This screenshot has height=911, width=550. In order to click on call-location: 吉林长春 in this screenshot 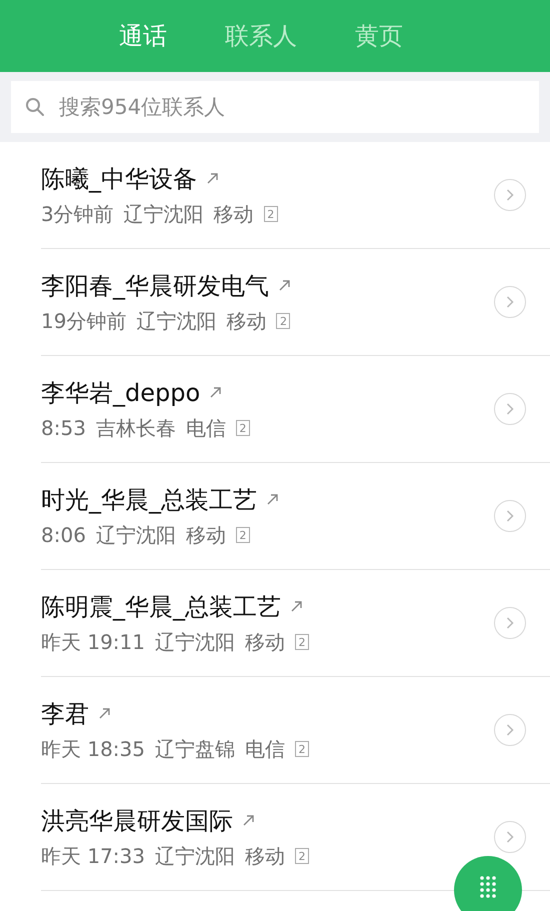, I will do `click(136, 428)`.